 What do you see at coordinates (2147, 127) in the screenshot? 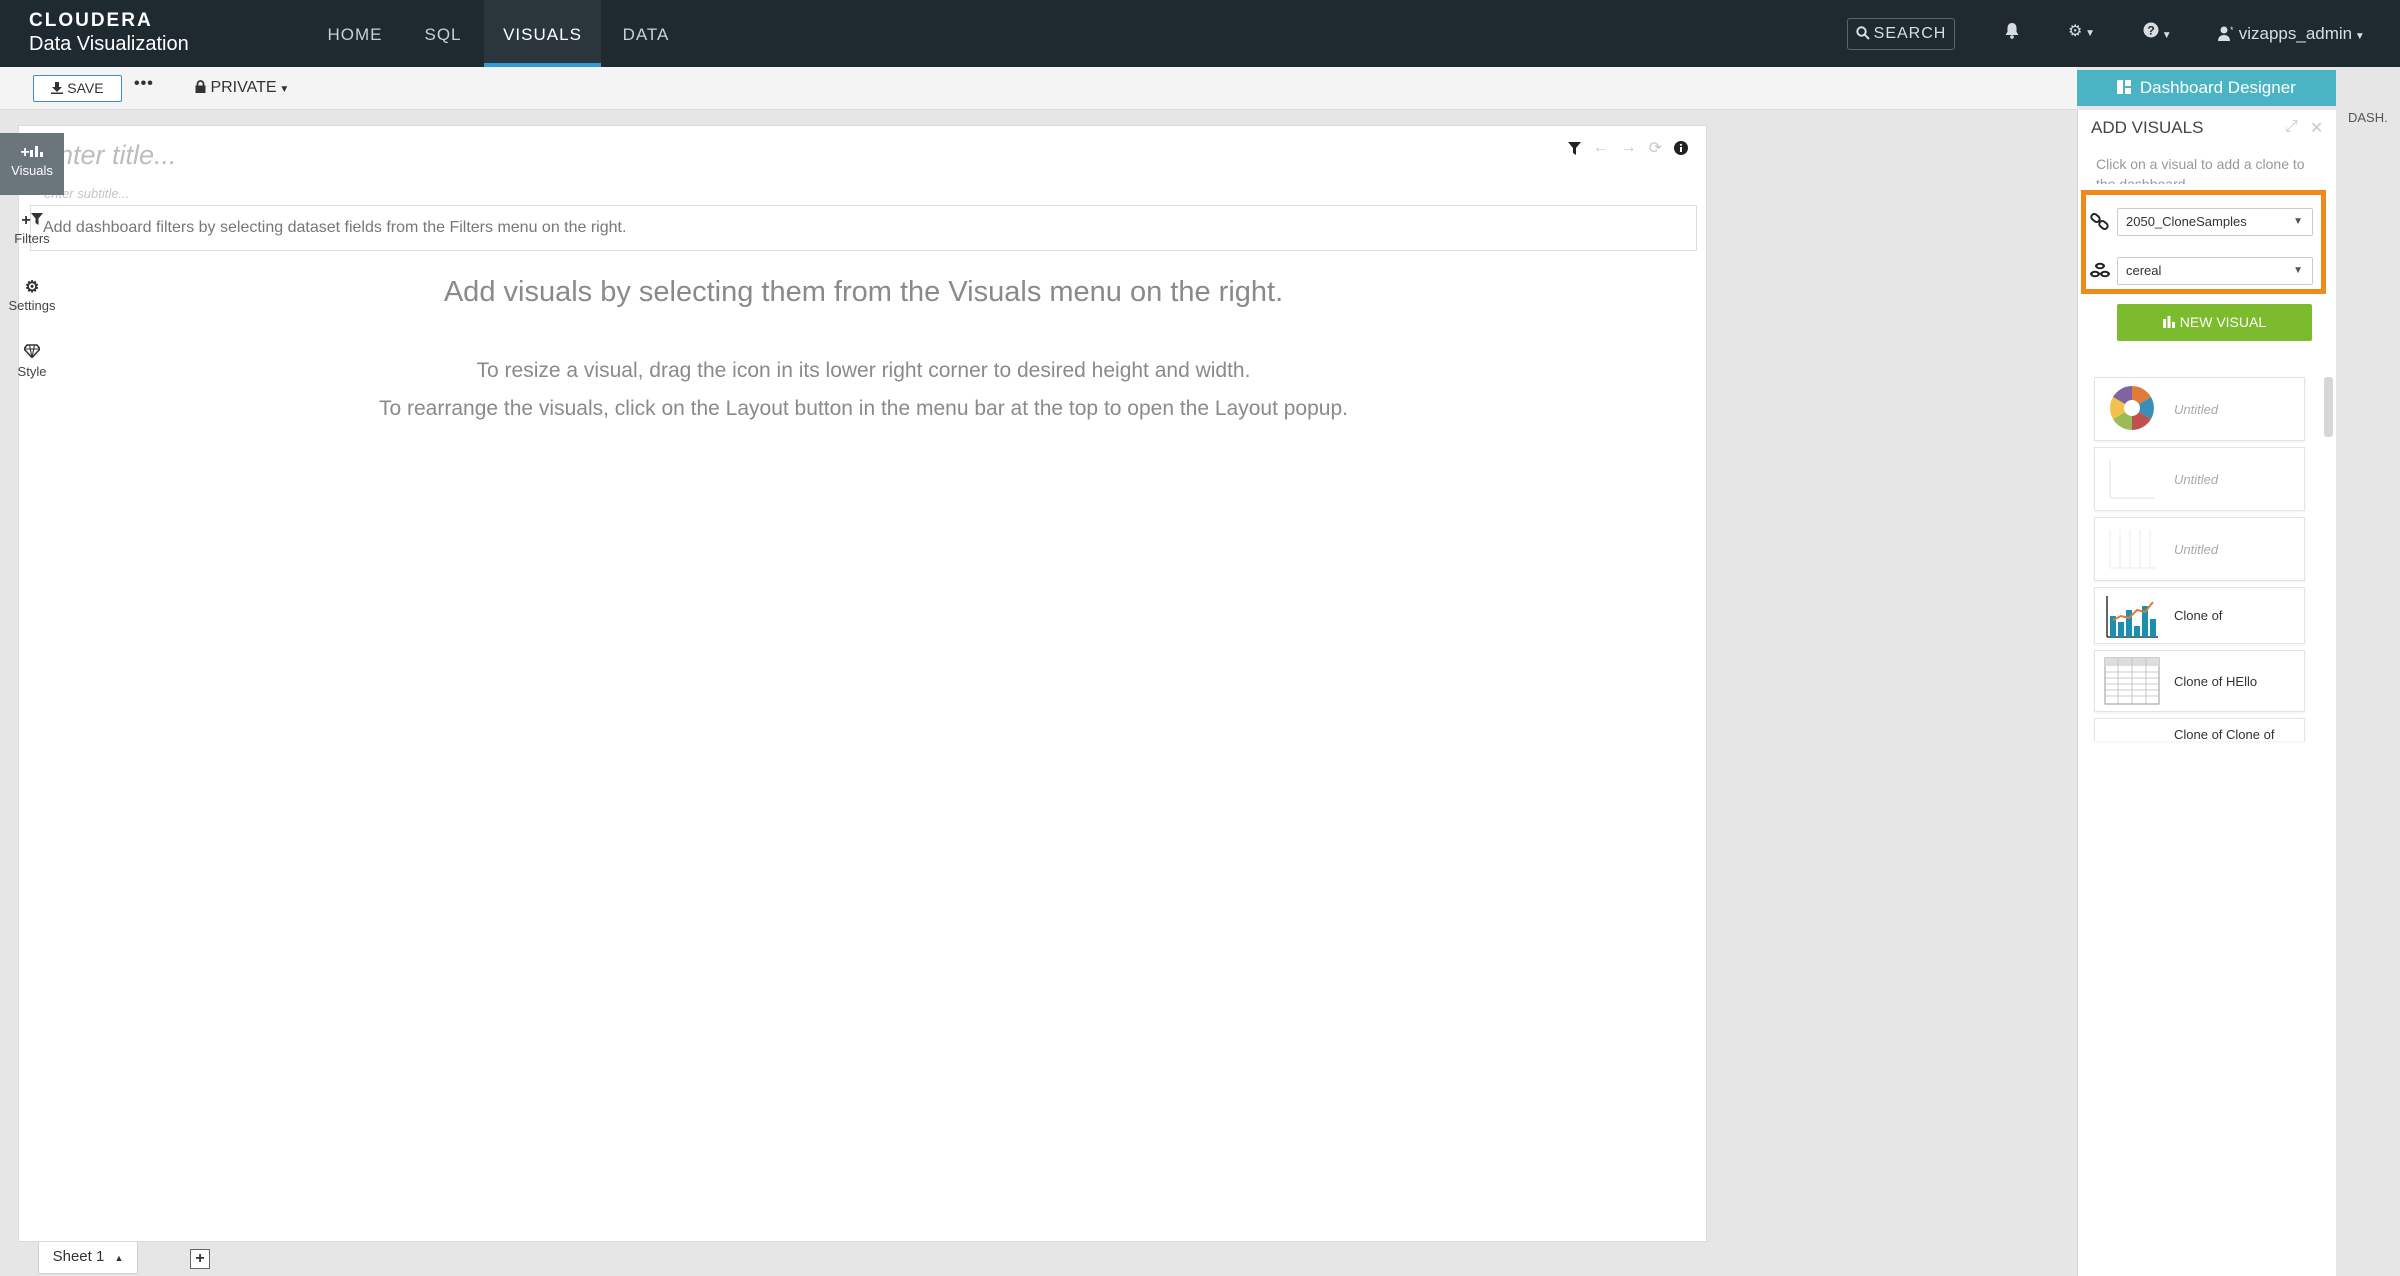
I see `add-visuals-title: ADD VISUALS` at bounding box center [2147, 127].